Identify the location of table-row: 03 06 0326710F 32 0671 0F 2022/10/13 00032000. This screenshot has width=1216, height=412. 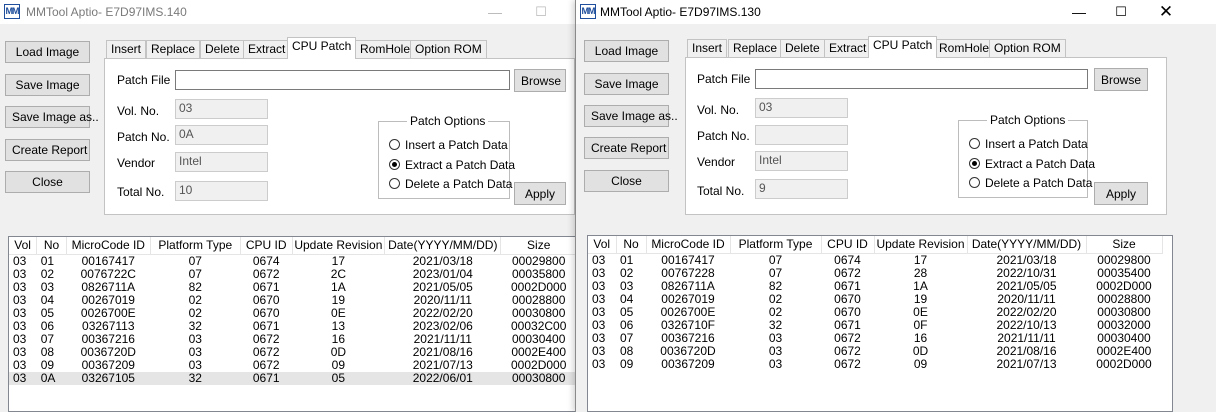
(875, 325).